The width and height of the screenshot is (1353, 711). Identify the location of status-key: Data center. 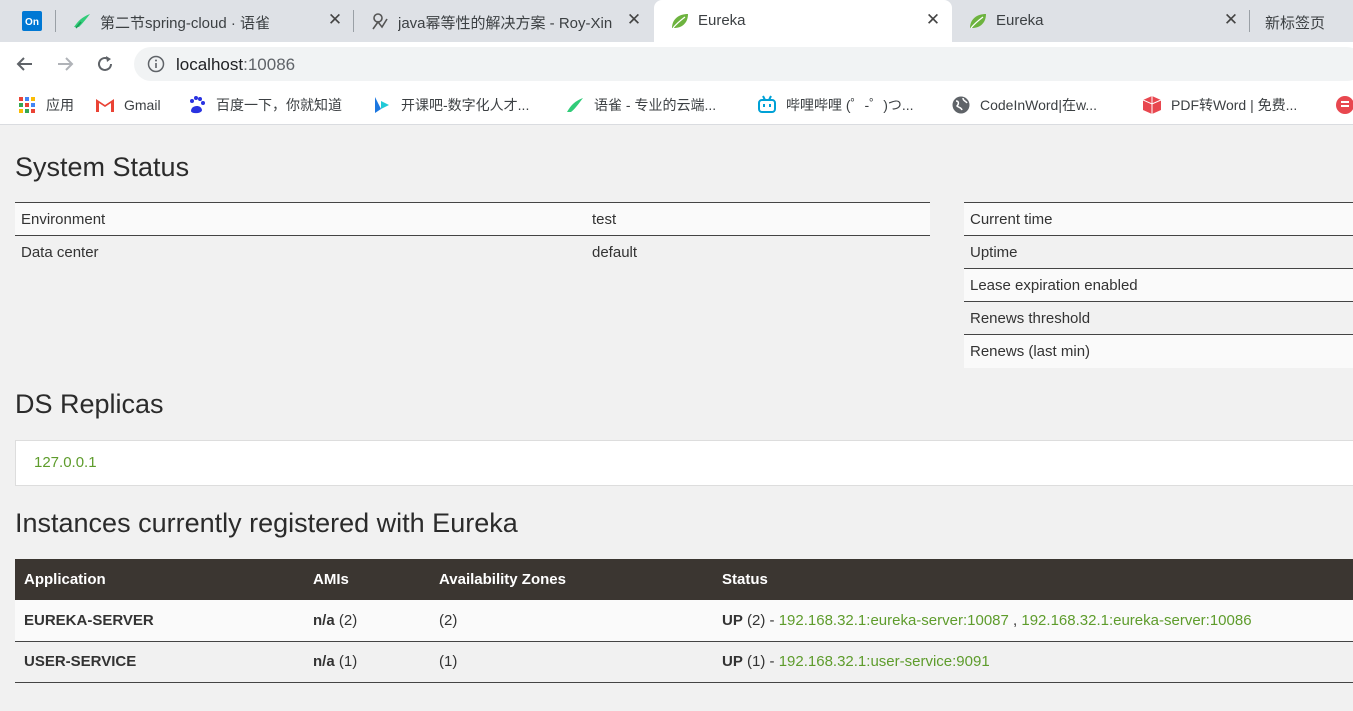
(60, 252).